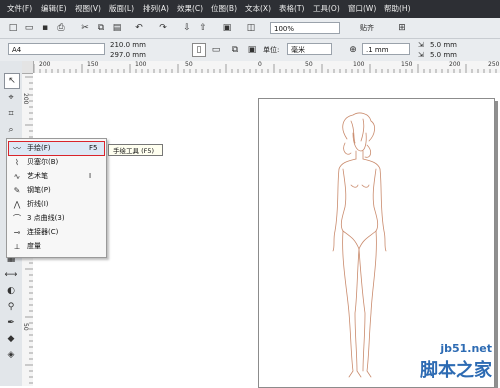  Describe the element at coordinates (386, 49) in the screenshot. I see `nudge-distance-field: .1 mm` at that location.